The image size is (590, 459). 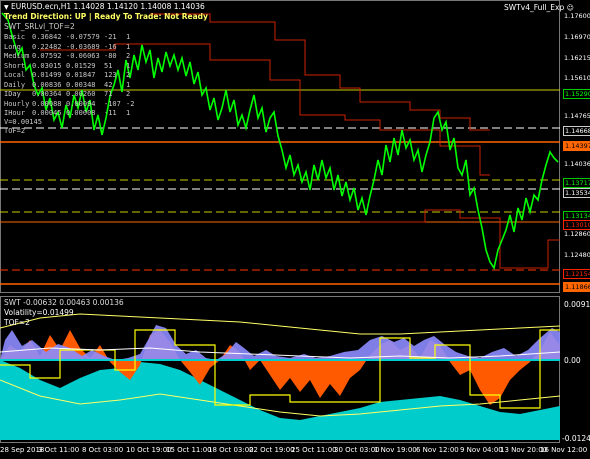 What do you see at coordinates (39, 312) in the screenshot?
I see `volatility-label: Volatility=0.01499` at bounding box center [39, 312].